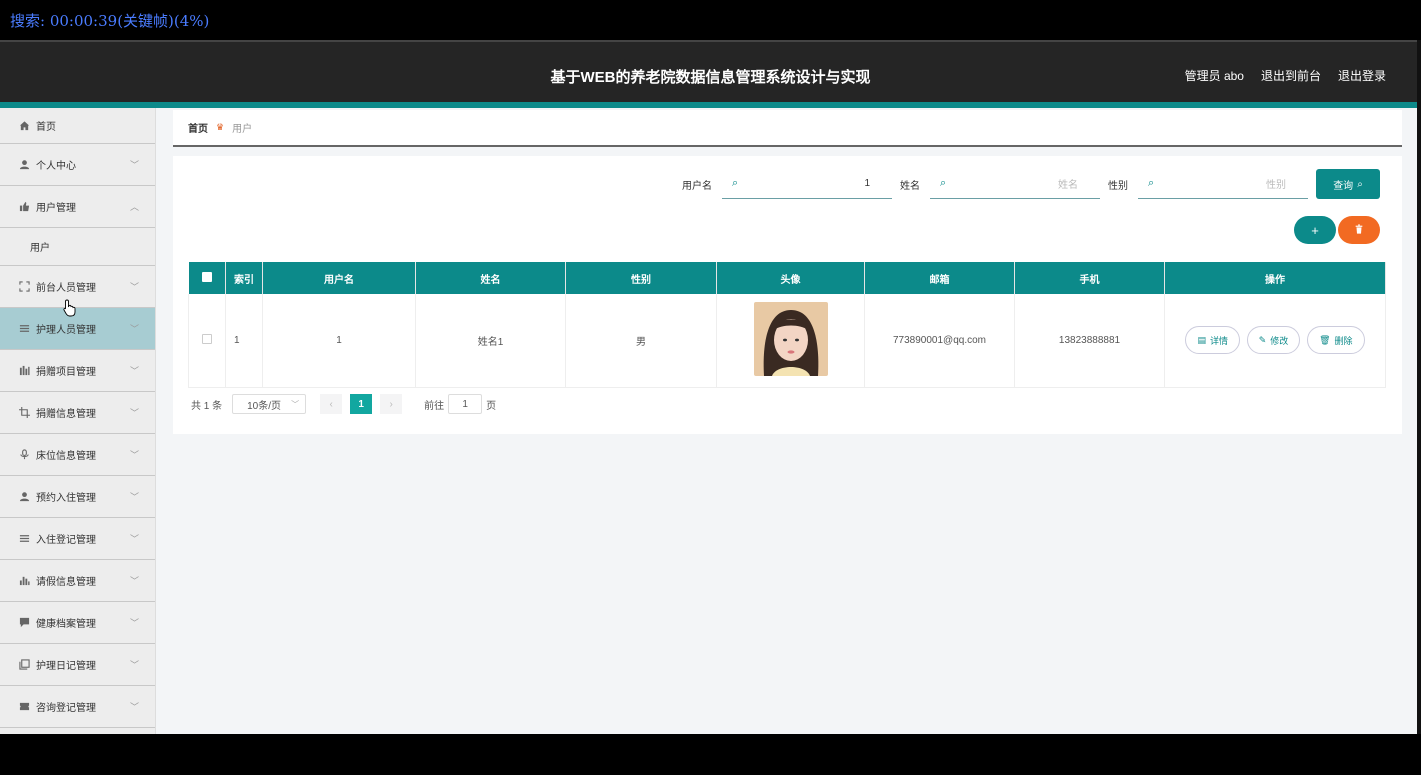  What do you see at coordinates (331, 404) in the screenshot?
I see `prev-page-button: ‹` at bounding box center [331, 404].